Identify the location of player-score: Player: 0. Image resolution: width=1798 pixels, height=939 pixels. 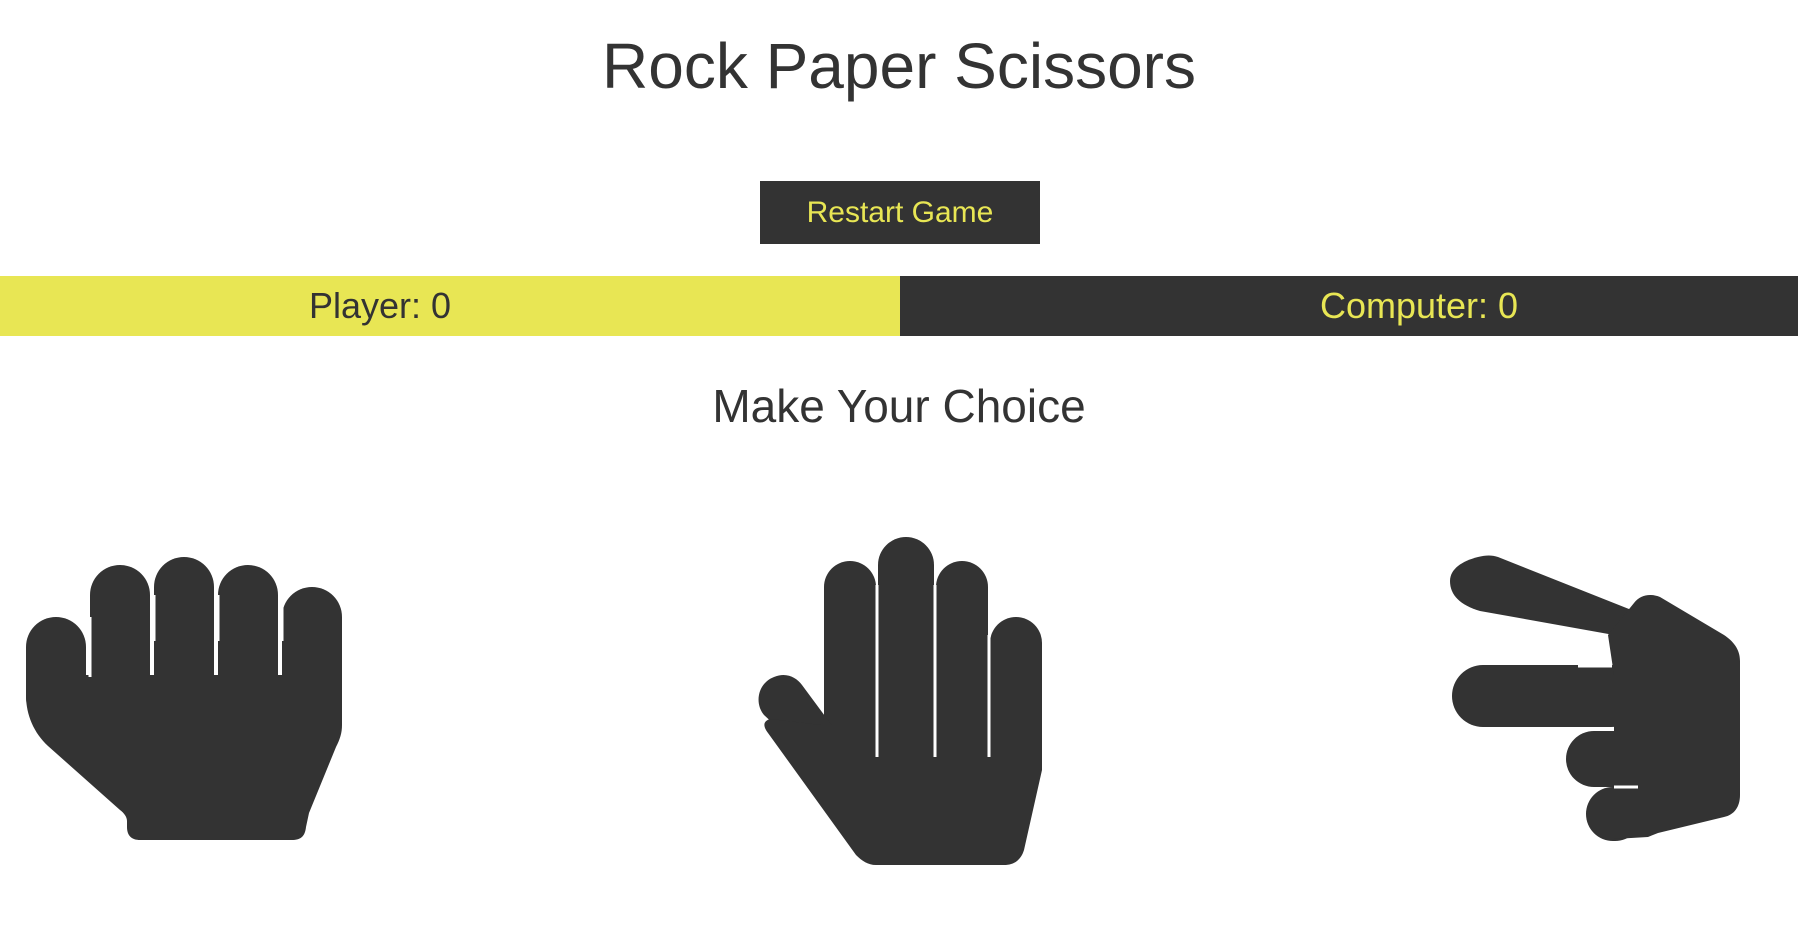
(450, 306).